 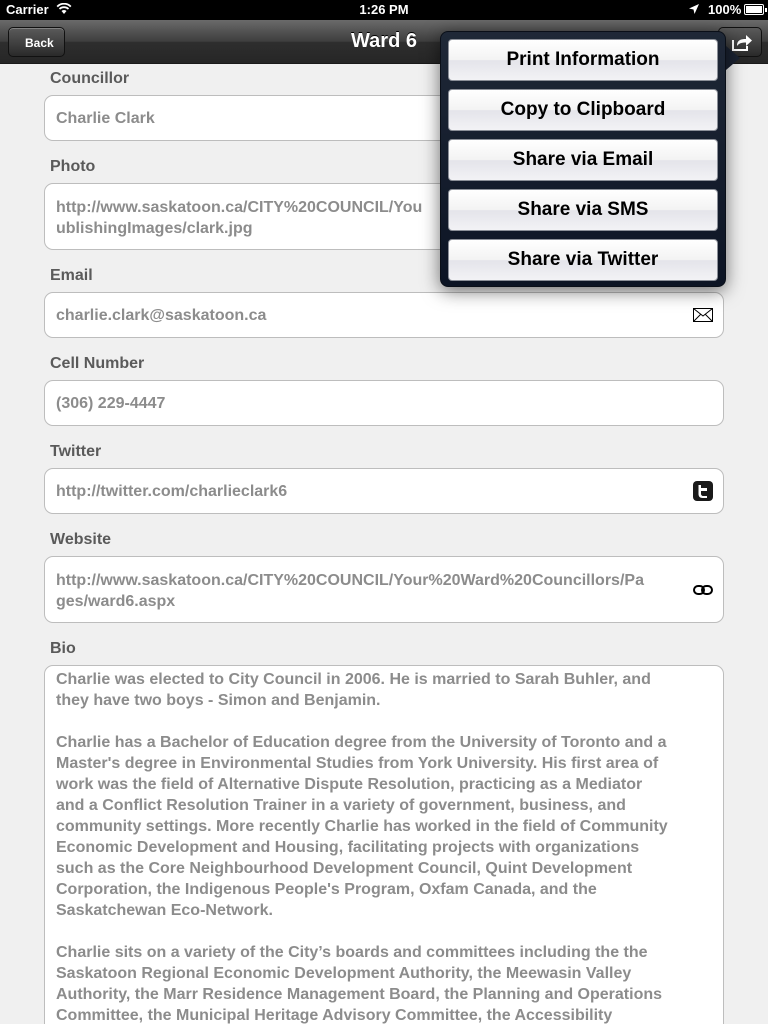 What do you see at coordinates (583, 110) in the screenshot?
I see `copy-to-clipboard-button: Copy to Clipboard` at bounding box center [583, 110].